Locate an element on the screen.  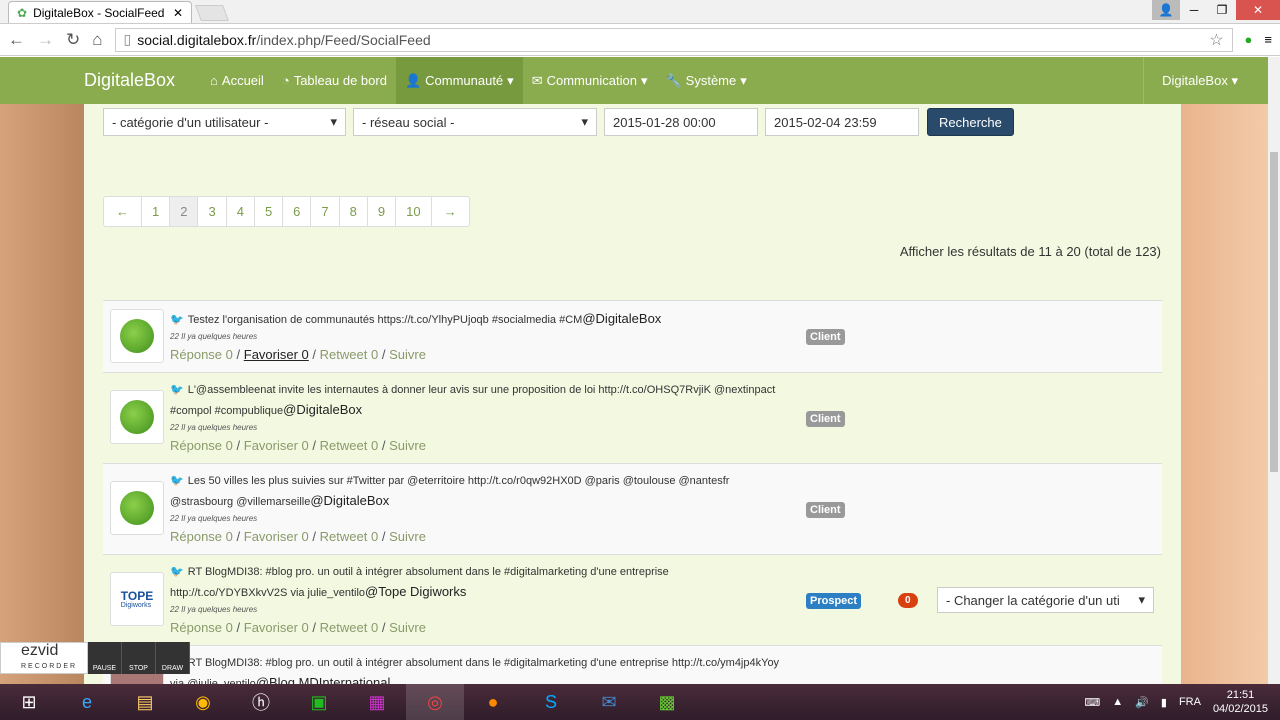
forward-icon: → is located at coordinates (45, 40).